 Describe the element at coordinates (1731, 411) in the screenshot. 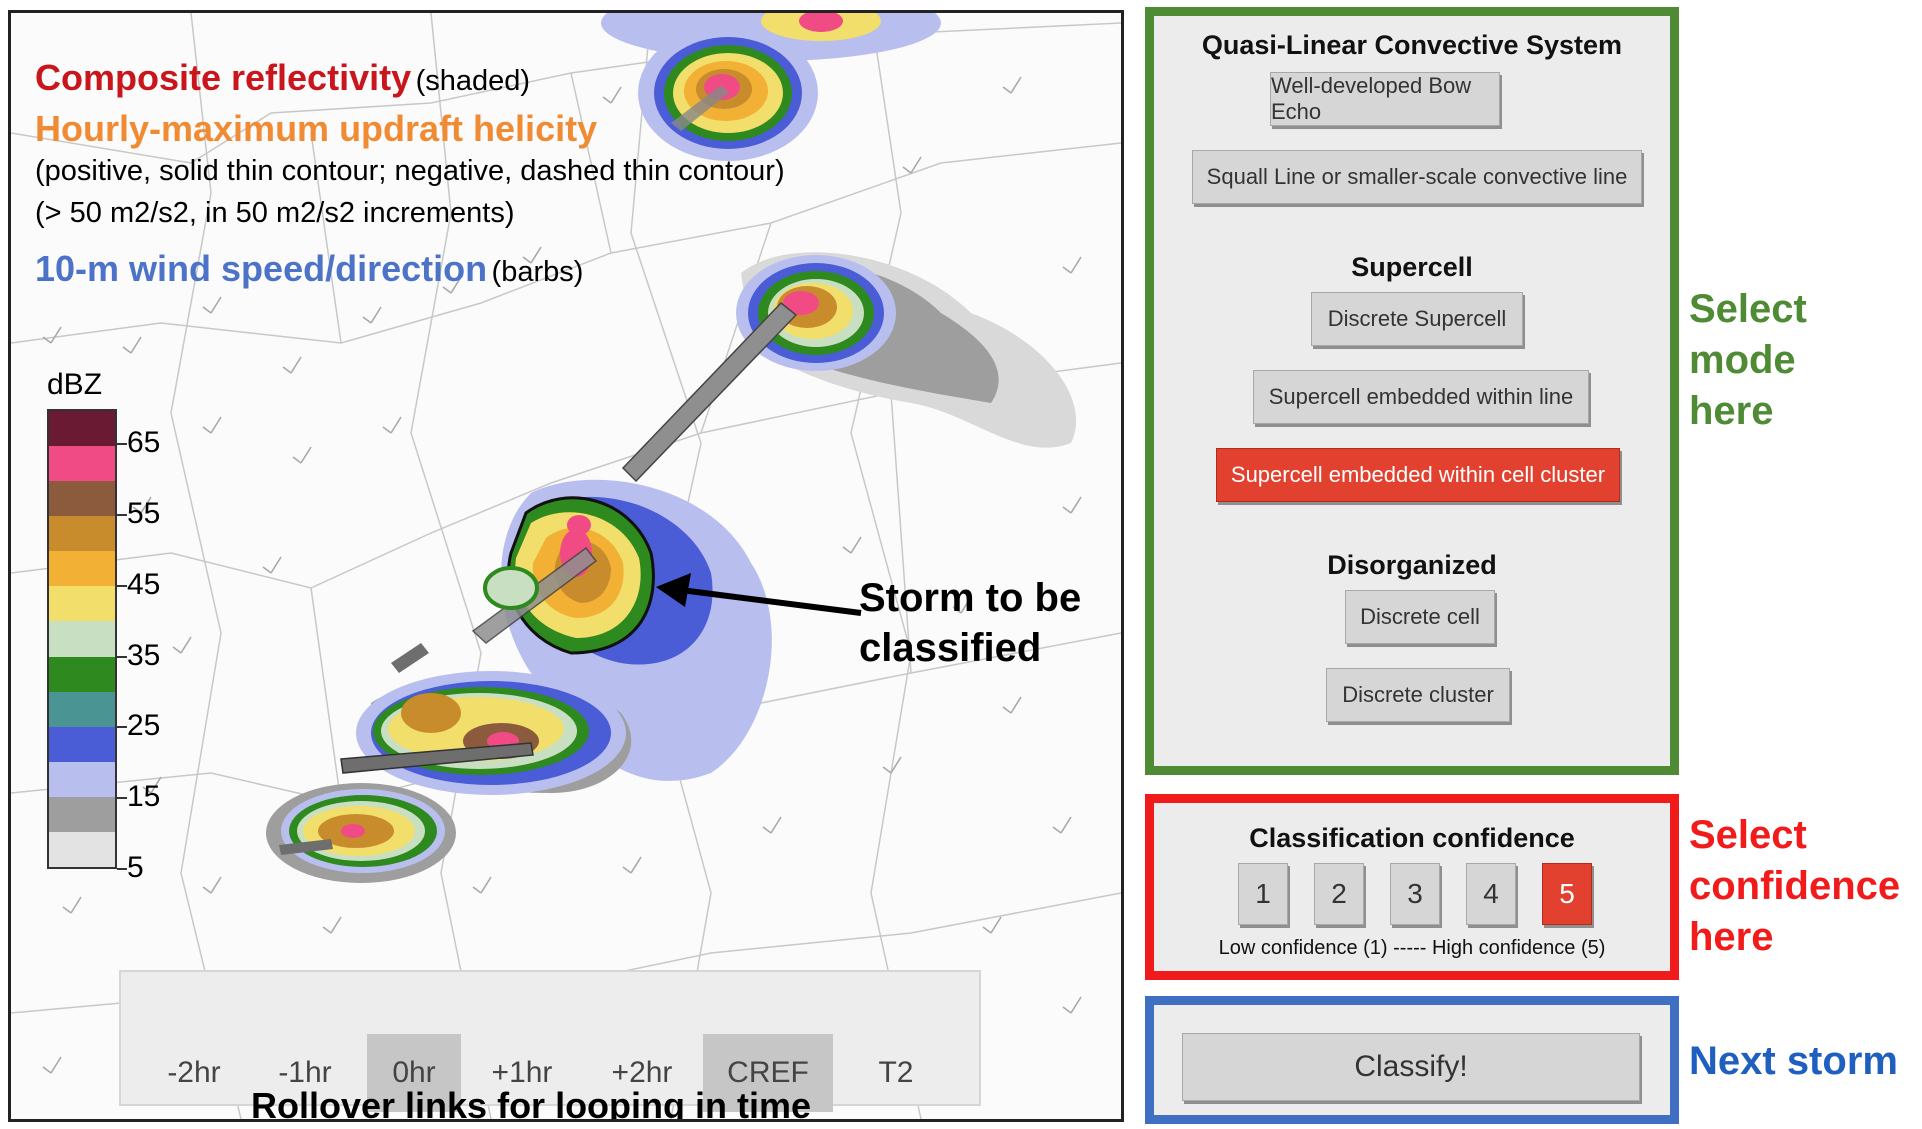

I see `select-mode-label-line-3: here` at that location.